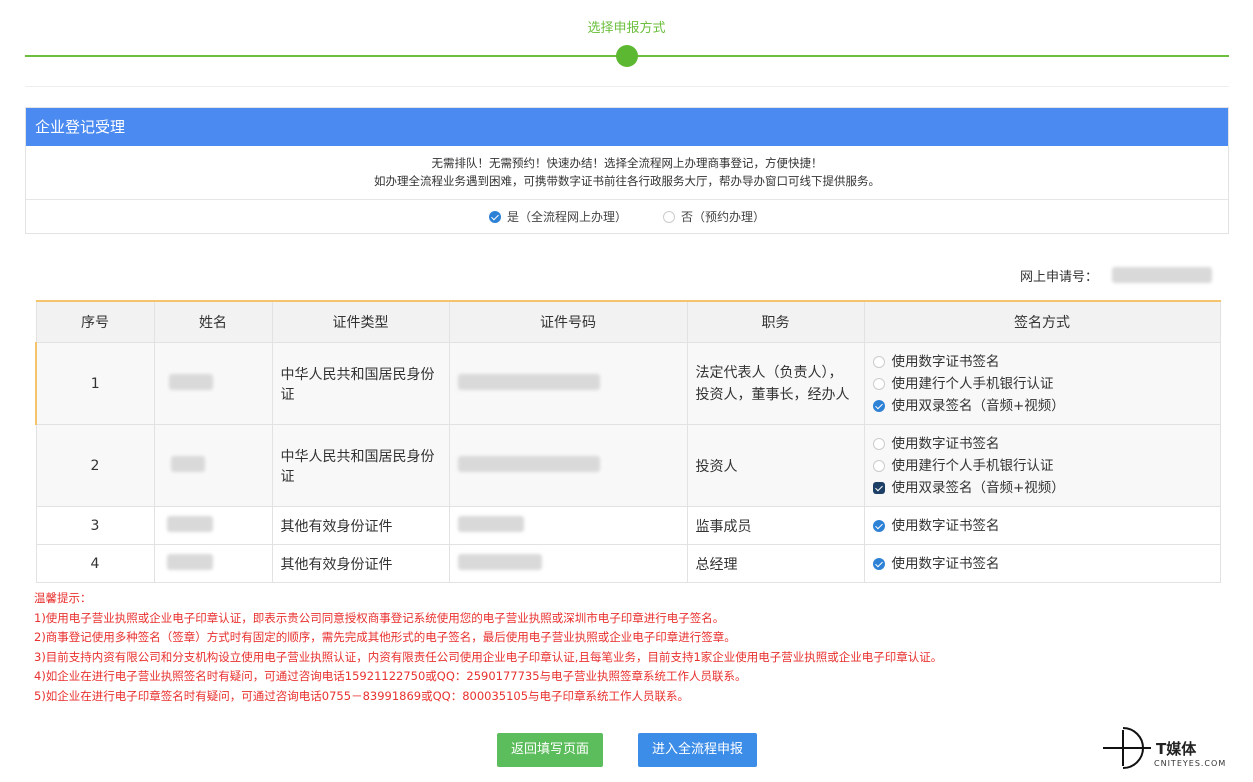 The width and height of the screenshot is (1253, 782). I want to click on radio-appointment: 否（预约办理）, so click(714, 216).